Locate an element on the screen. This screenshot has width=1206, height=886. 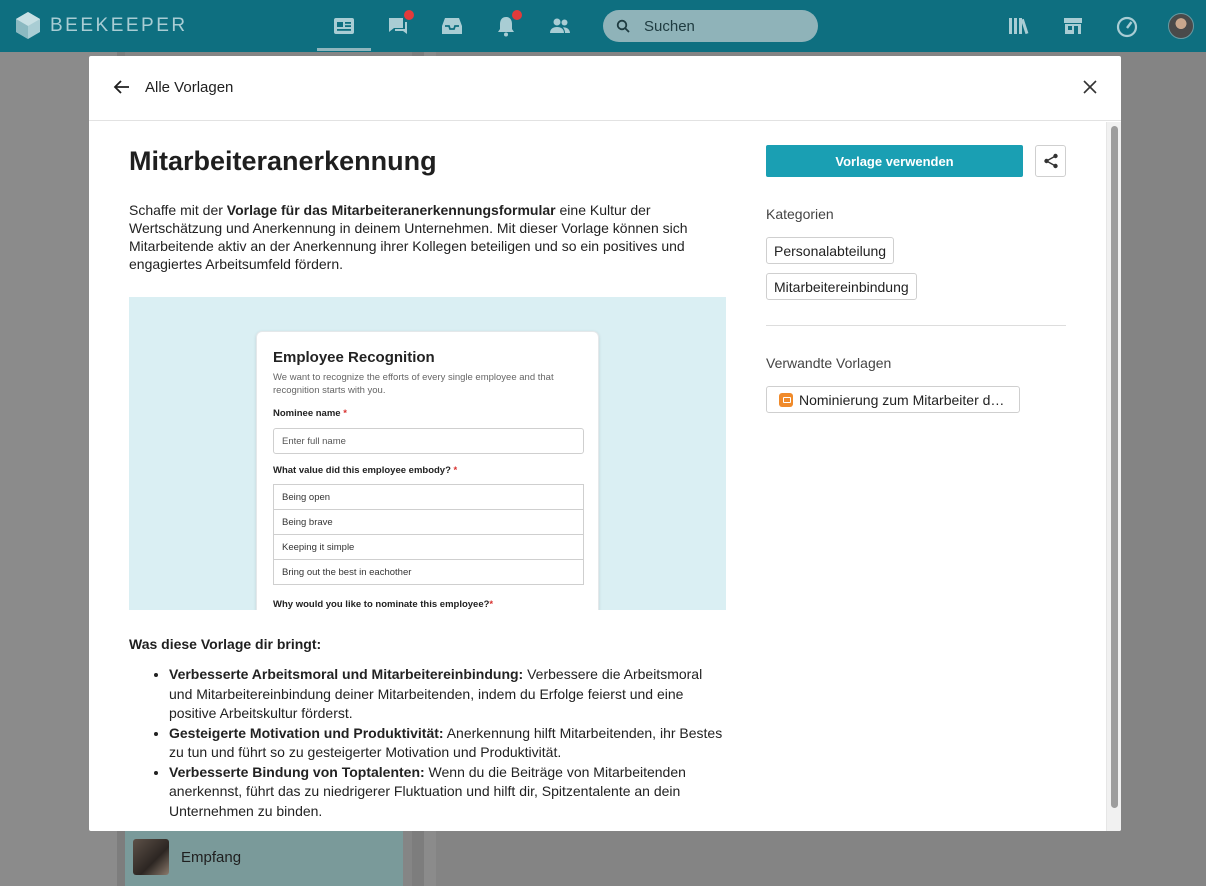
back-to-all-templates-button: Alle Vorlagen is located at coordinates (173, 87).